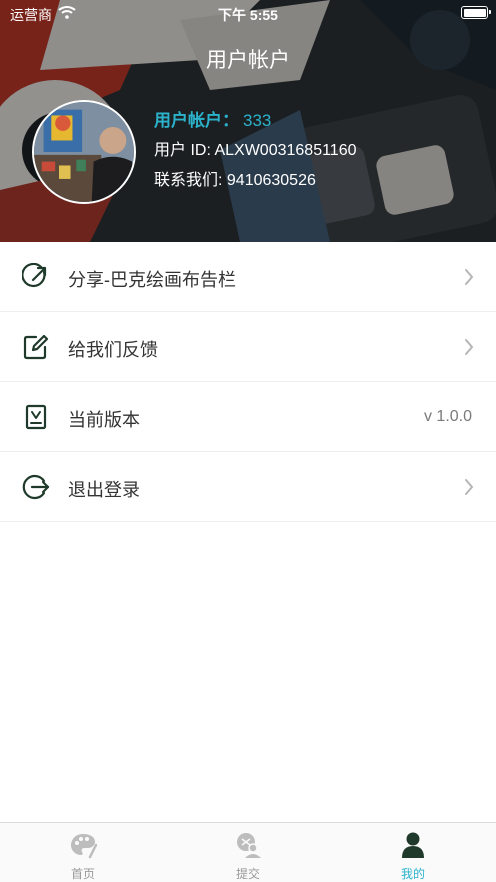 The width and height of the screenshot is (496, 882). Describe the element at coordinates (257, 120) in the screenshot. I see `account-value: 333` at that location.